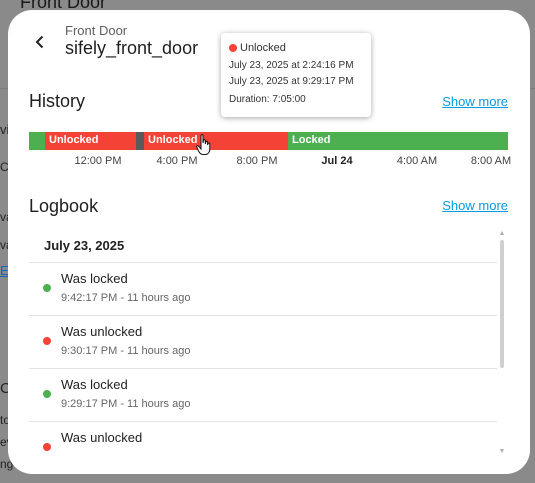 Image resolution: width=535 pixels, height=483 pixels. What do you see at coordinates (57, 101) in the screenshot?
I see `history-heading: History` at bounding box center [57, 101].